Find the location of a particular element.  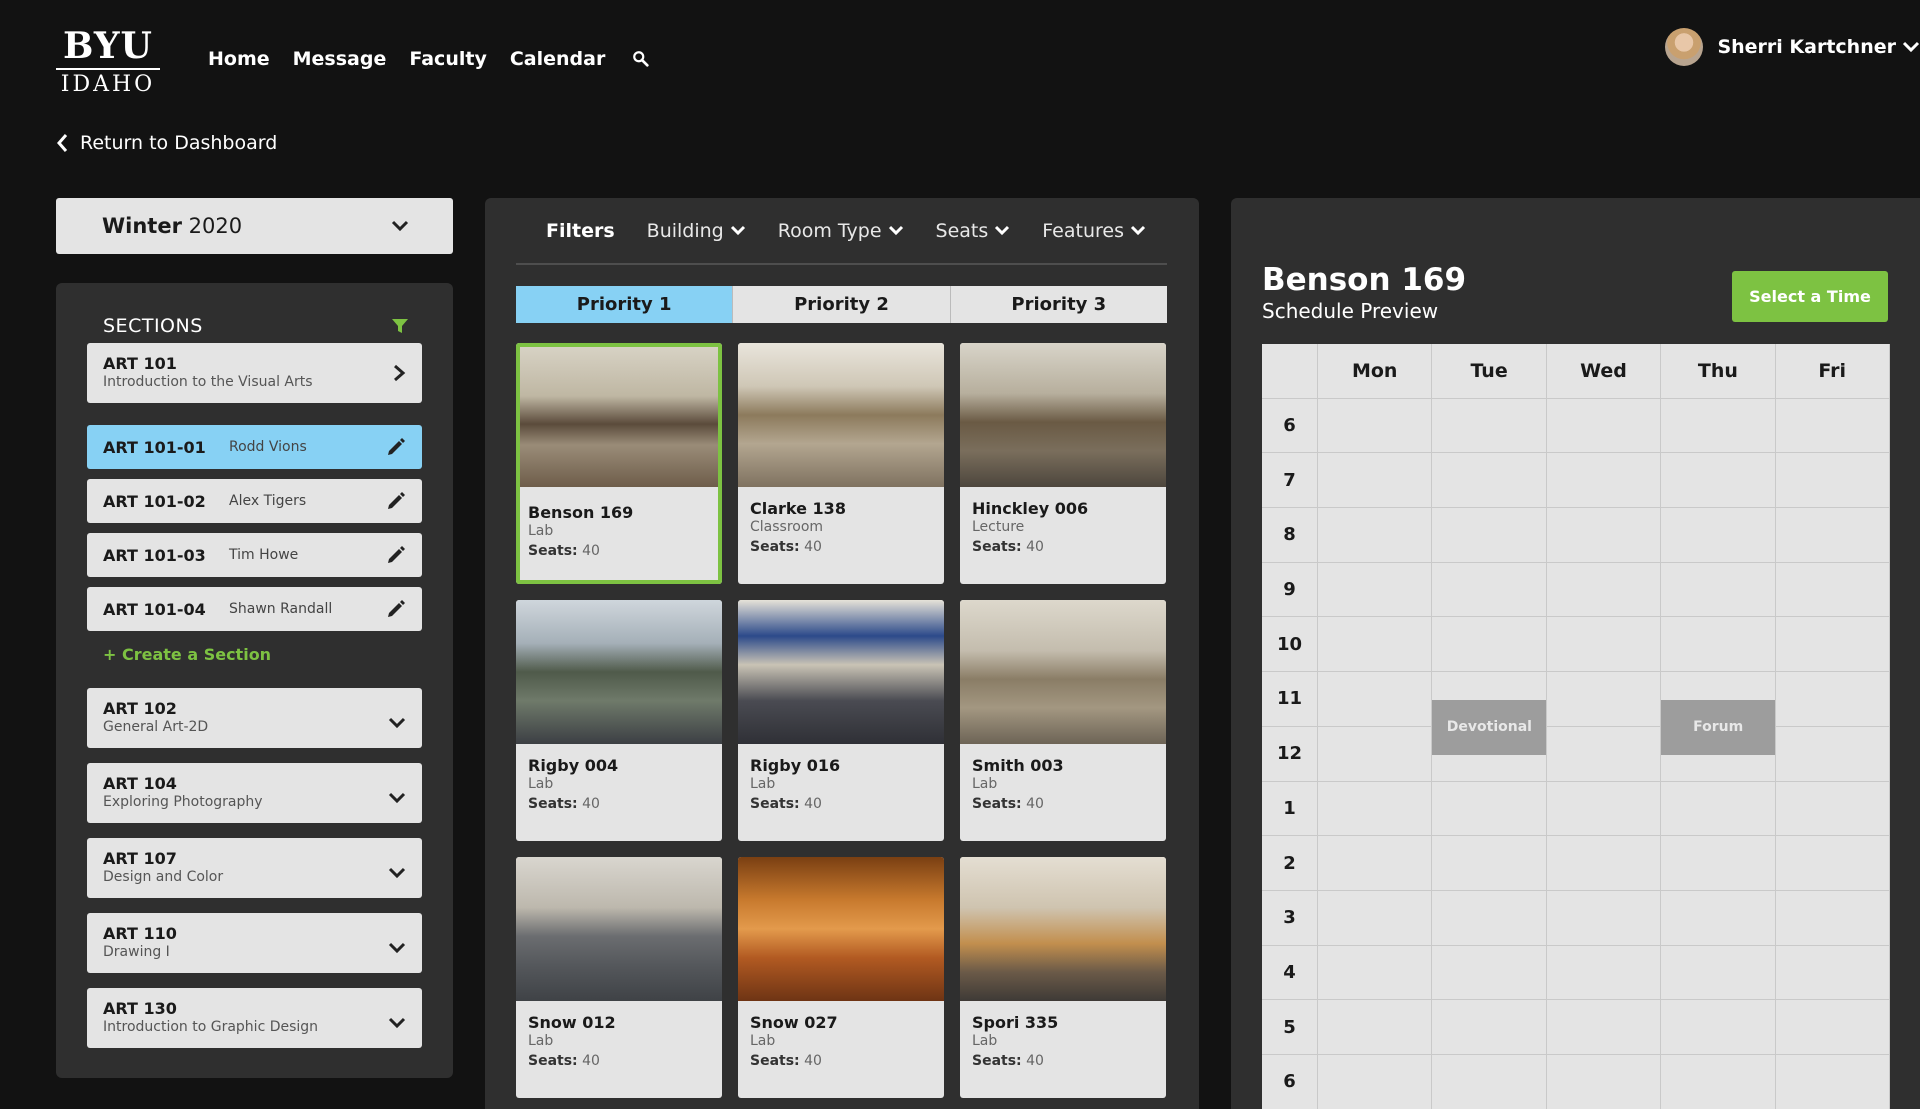

room-card: Smith 003 Lab Seats: 40 is located at coordinates (1063, 720).